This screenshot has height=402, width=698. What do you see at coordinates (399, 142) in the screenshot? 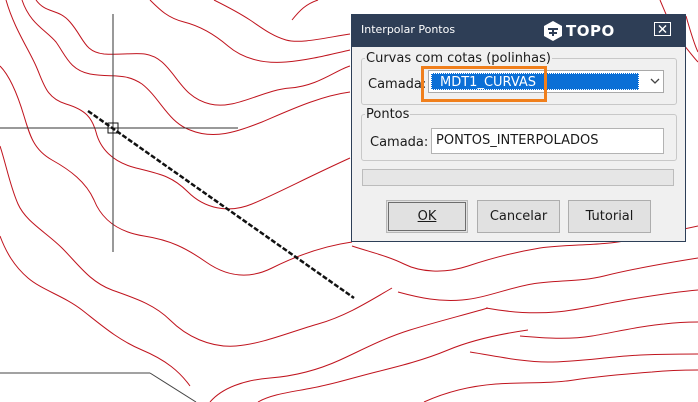
I see `points-layer-label: Camada:` at bounding box center [399, 142].